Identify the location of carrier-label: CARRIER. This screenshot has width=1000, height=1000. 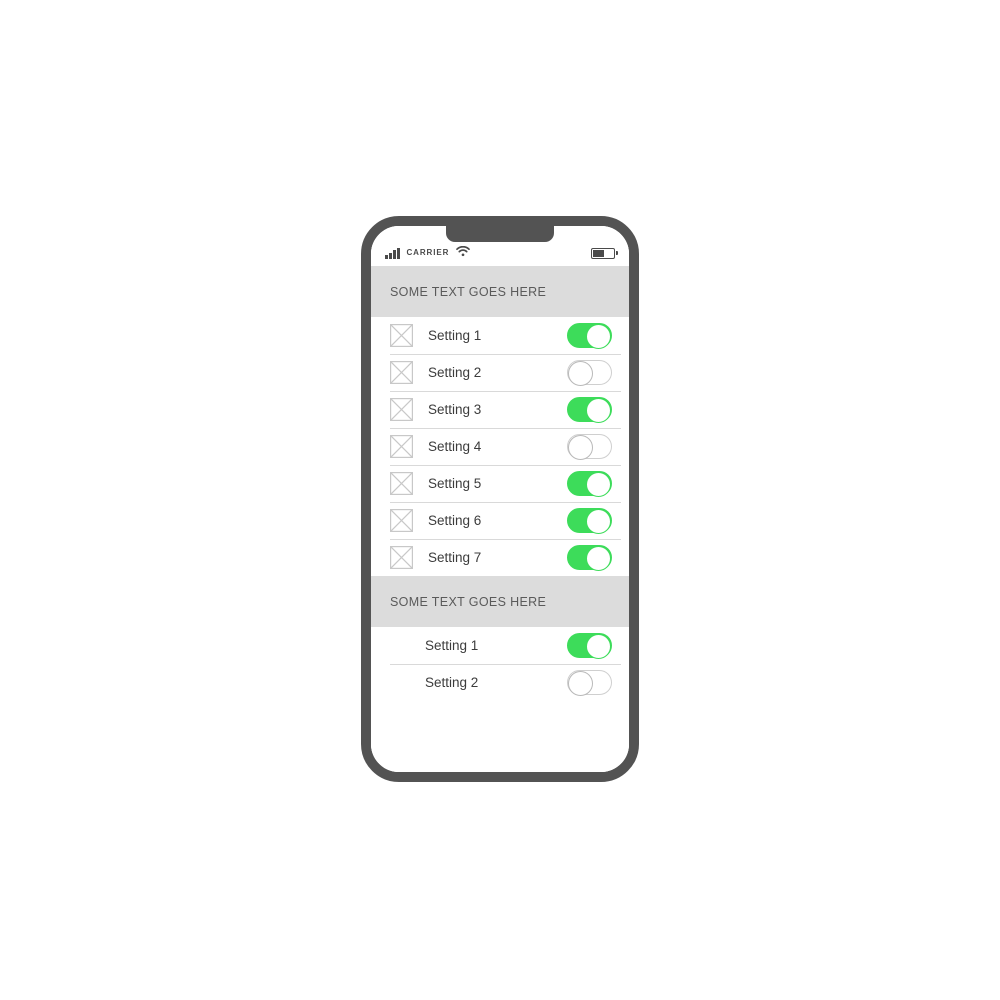
(428, 252).